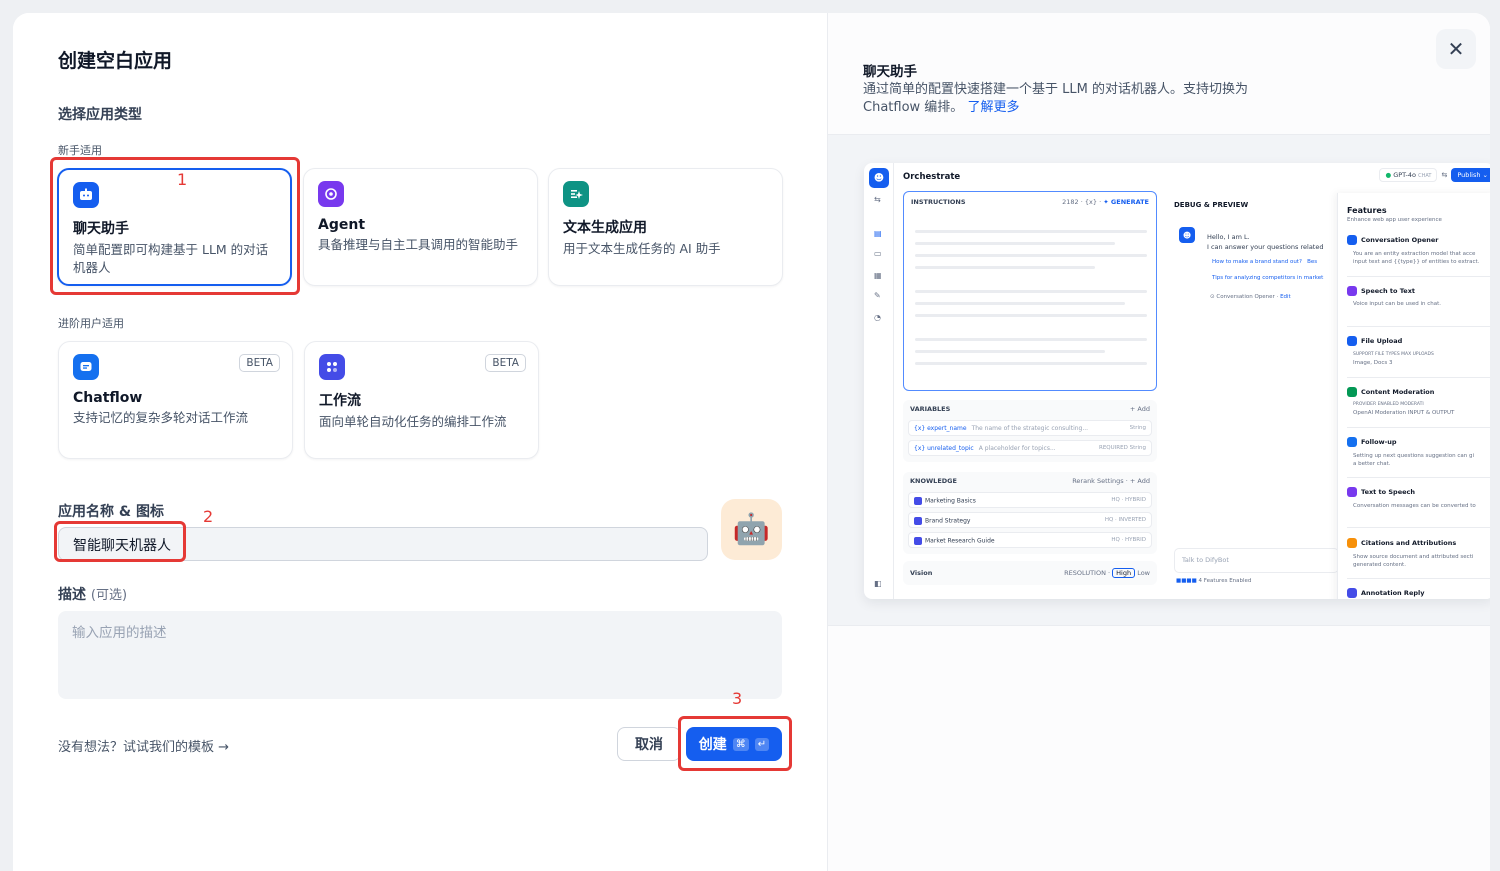 This screenshot has width=1500, height=871. I want to click on feature-desc: OpenAI Moderation INPUT & OUTPUT, so click(1404, 413).